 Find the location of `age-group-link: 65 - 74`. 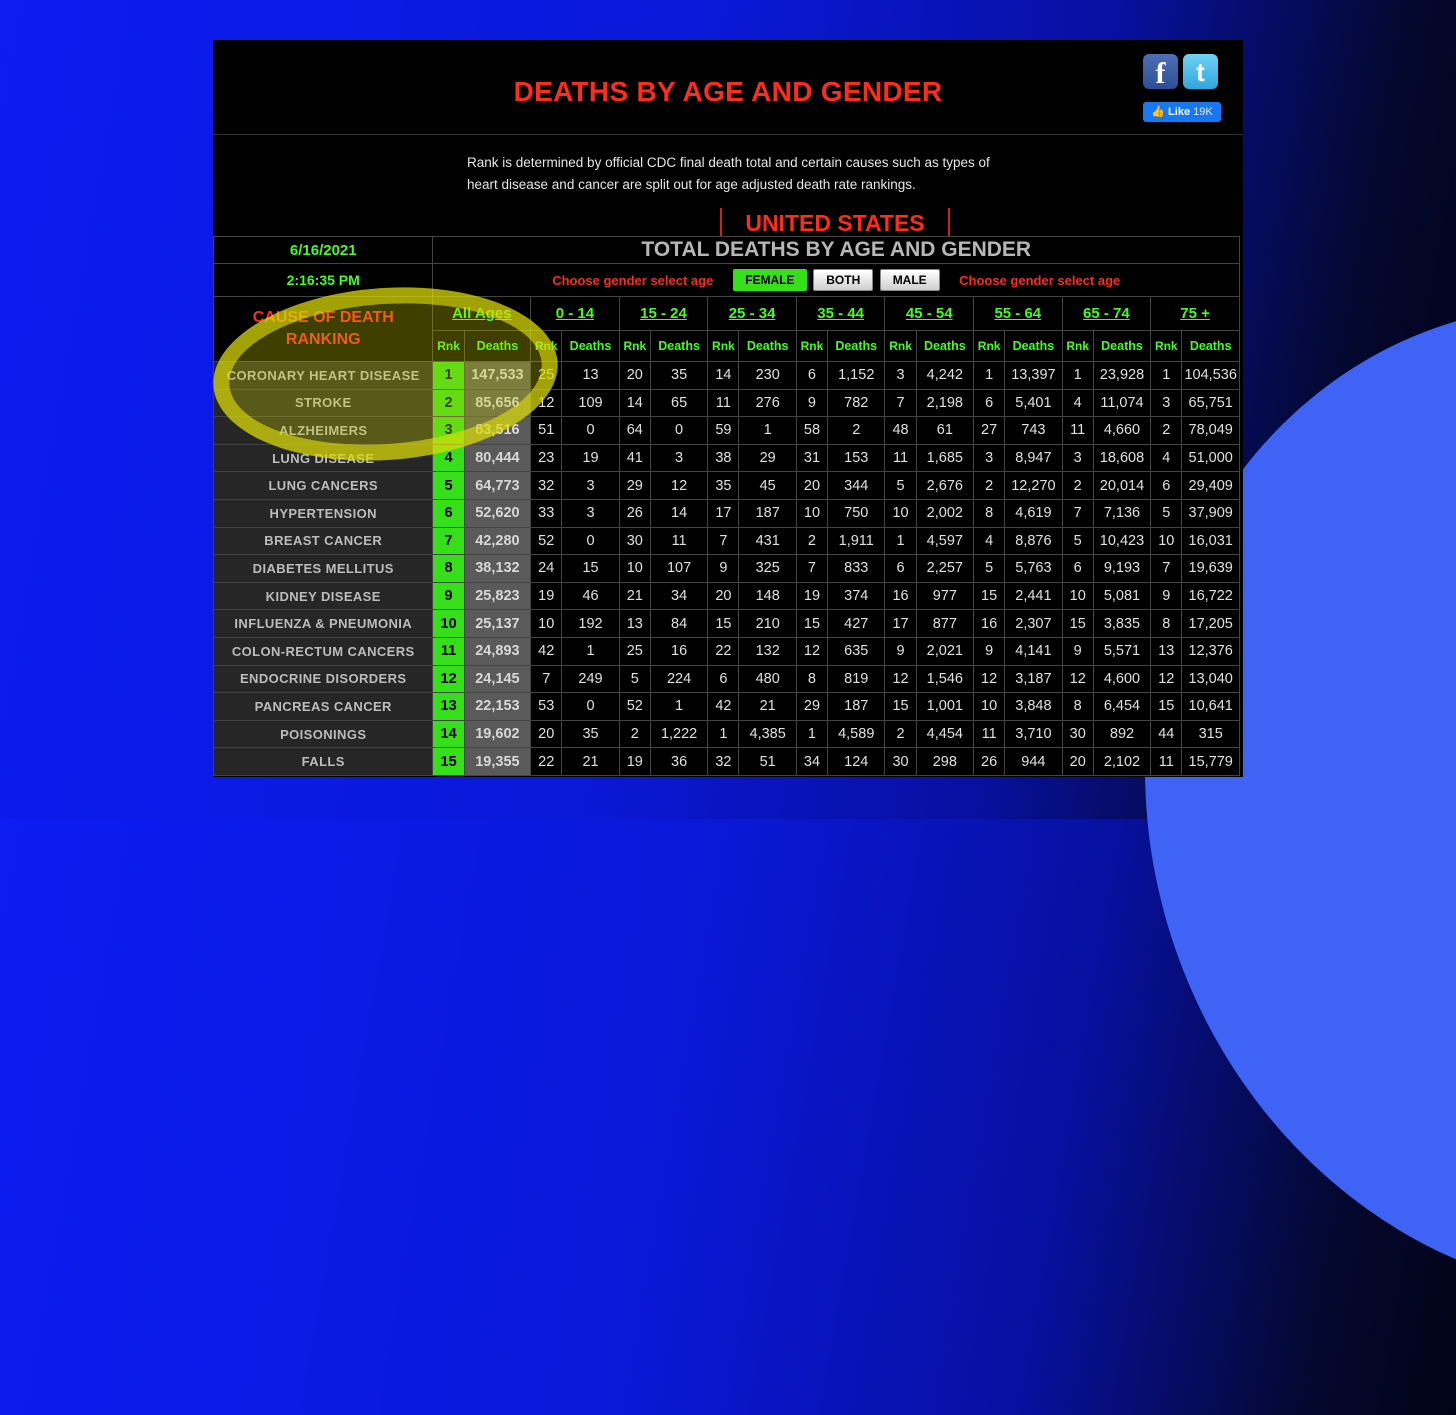

age-group-link: 65 - 74 is located at coordinates (1106, 313).